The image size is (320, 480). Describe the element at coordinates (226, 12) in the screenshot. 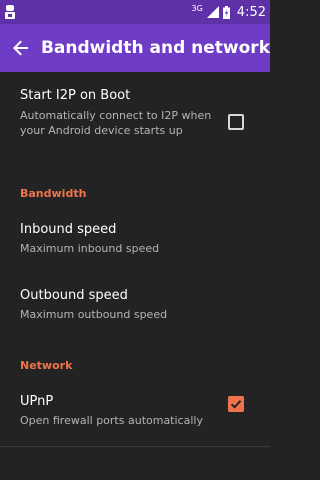

I see `battery-icon` at that location.